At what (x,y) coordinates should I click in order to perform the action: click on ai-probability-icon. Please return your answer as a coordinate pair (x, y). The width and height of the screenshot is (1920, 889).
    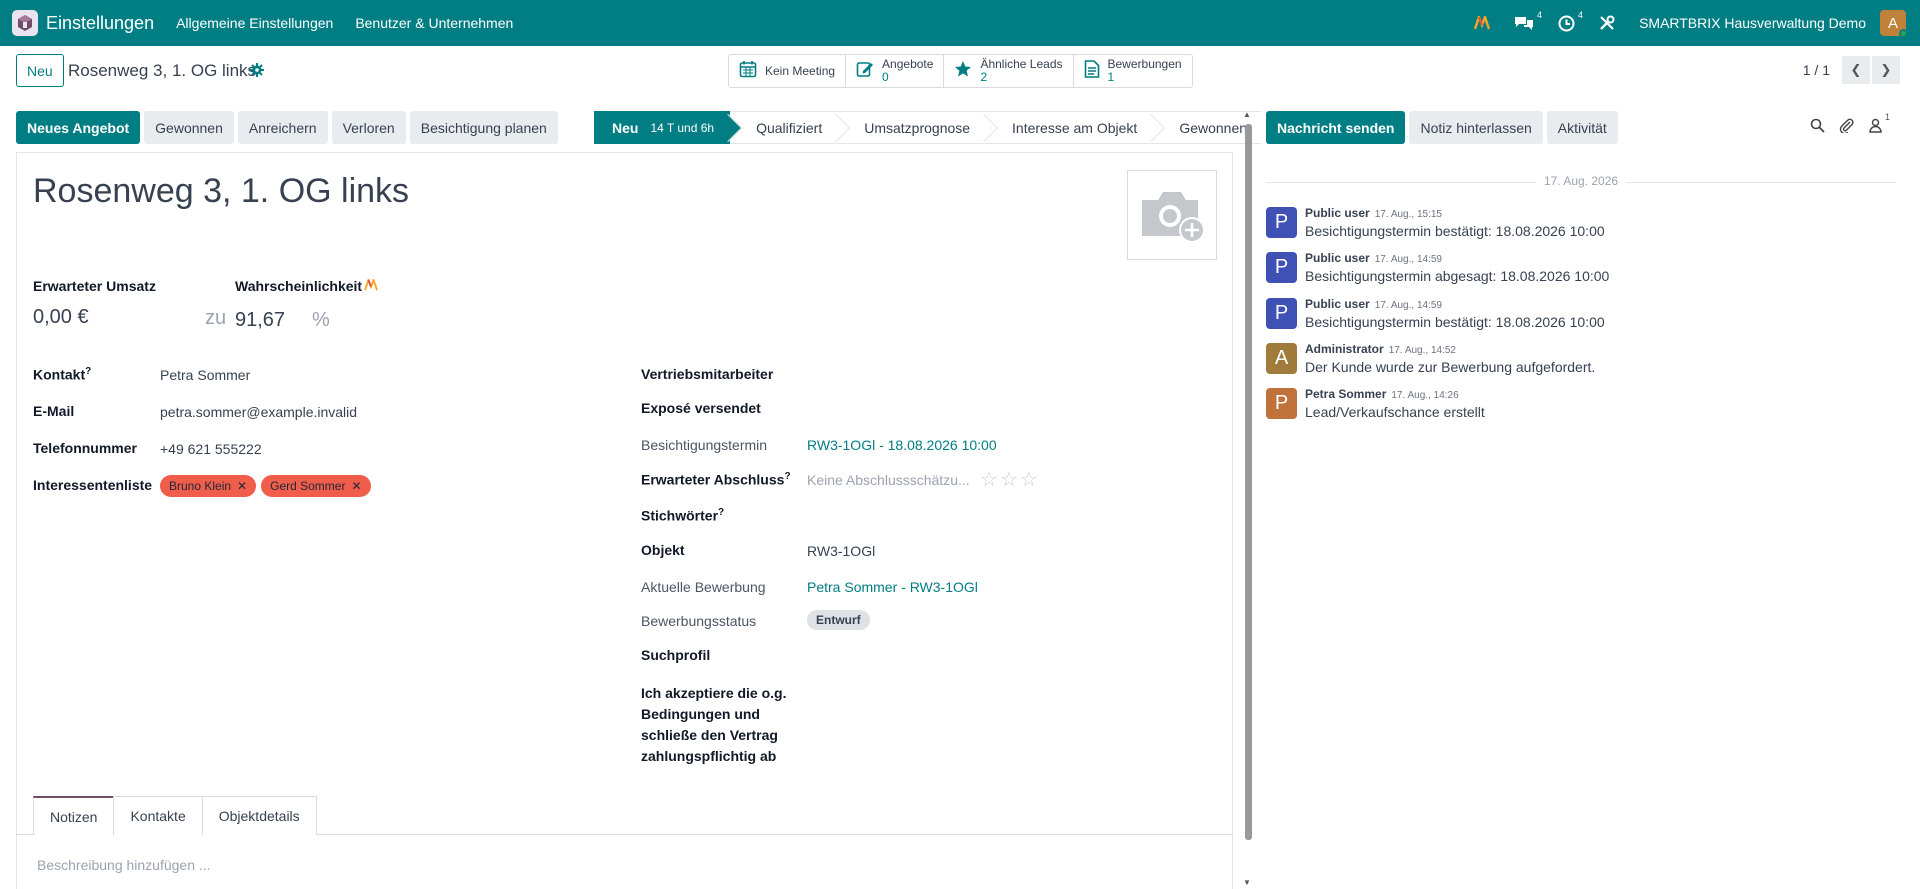
    Looking at the image, I should click on (371, 285).